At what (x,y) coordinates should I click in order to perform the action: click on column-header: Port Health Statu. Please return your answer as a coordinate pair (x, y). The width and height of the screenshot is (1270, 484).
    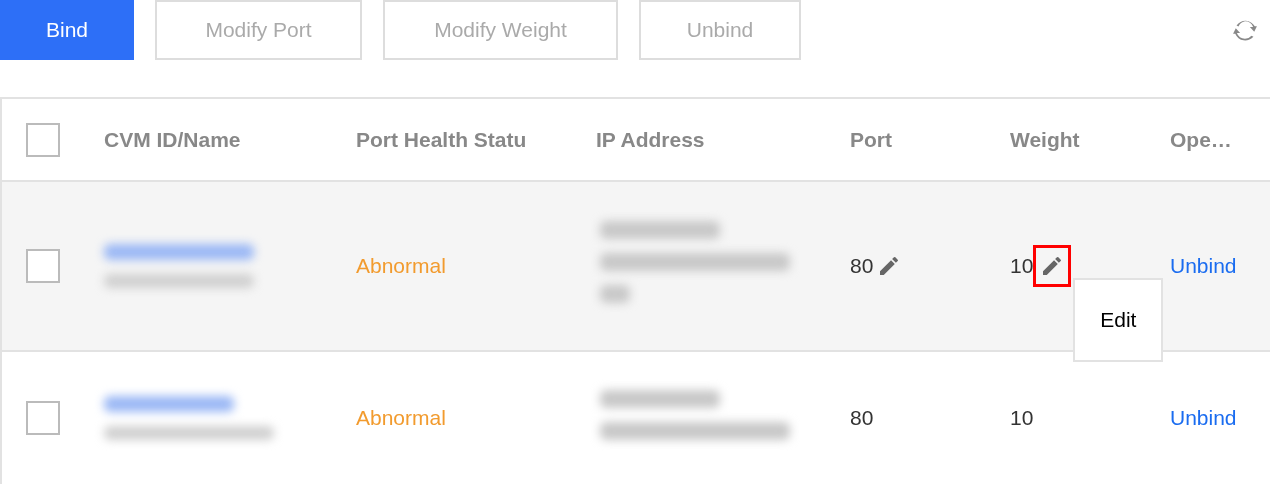
    Looking at the image, I should click on (441, 139).